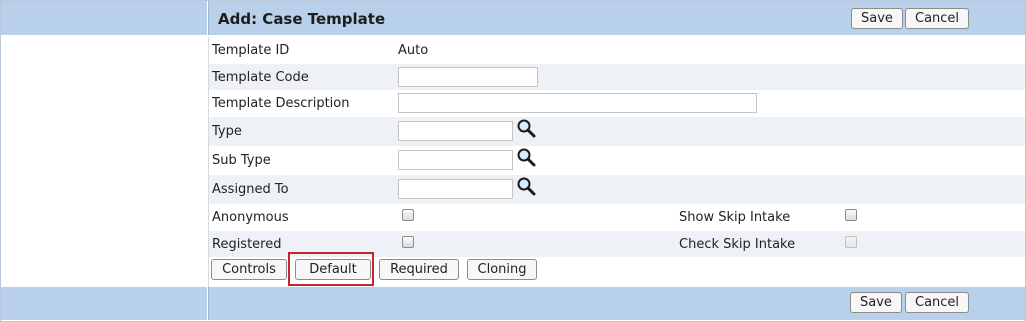  I want to click on row-anonymous: Anonymous Show Skip Intake, so click(616, 217).